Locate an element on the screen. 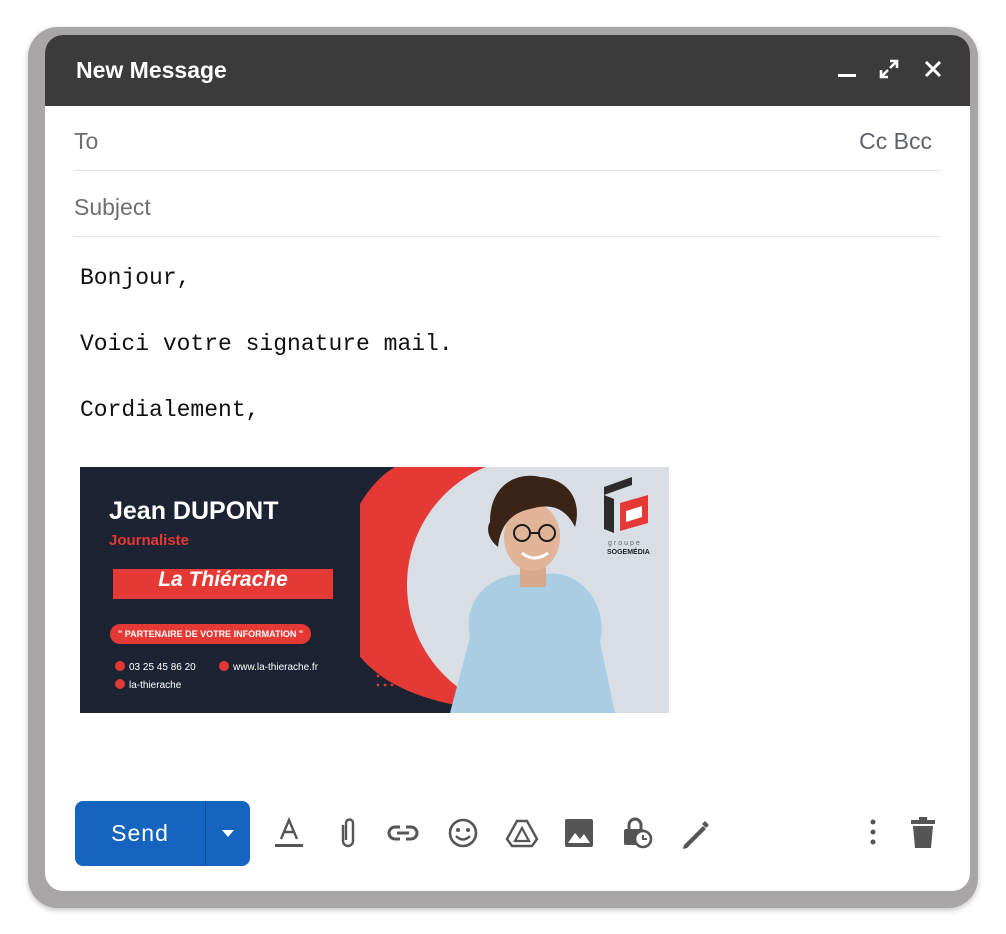 This screenshot has width=1006, height=934. bcc-link: Bcc is located at coordinates (913, 141).